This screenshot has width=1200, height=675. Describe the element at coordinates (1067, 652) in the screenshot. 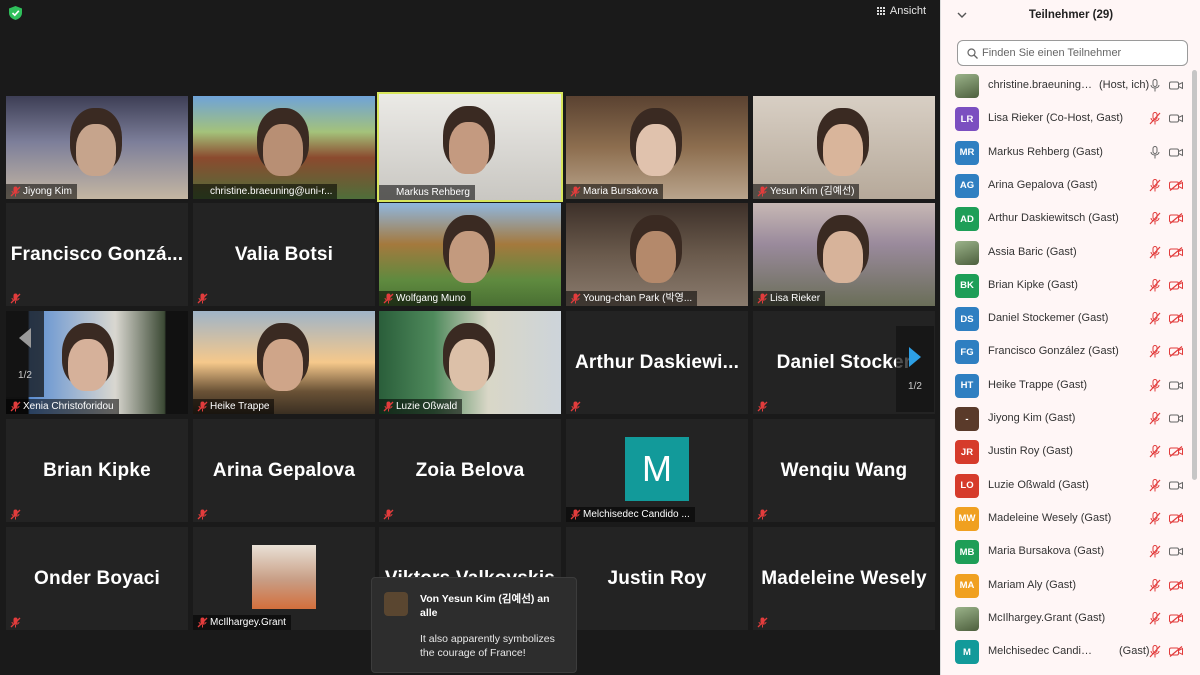

I see `participant-row: M Melchisedec Candido Peli... (Gast)` at that location.